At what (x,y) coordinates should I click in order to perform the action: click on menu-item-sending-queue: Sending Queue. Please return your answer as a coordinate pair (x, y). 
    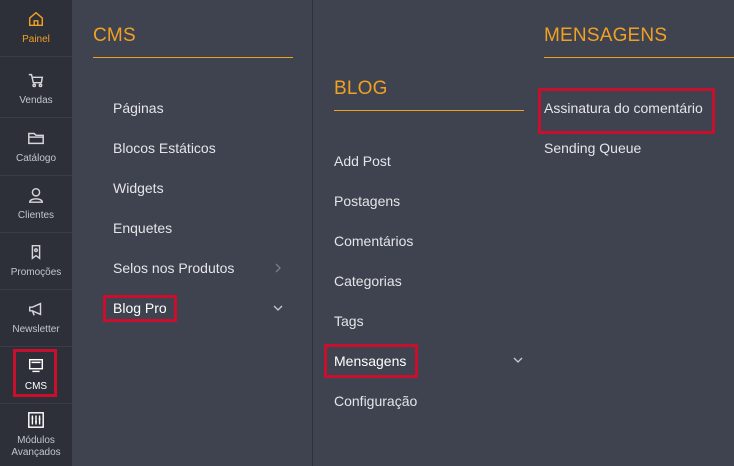
    Looking at the image, I should click on (592, 148).